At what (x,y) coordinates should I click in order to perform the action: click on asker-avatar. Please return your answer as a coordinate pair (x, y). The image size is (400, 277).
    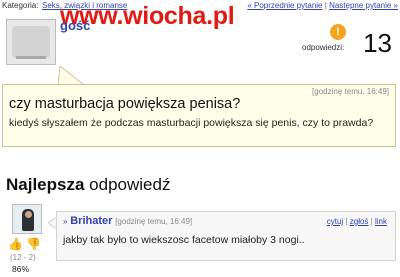
    Looking at the image, I should click on (31, 42).